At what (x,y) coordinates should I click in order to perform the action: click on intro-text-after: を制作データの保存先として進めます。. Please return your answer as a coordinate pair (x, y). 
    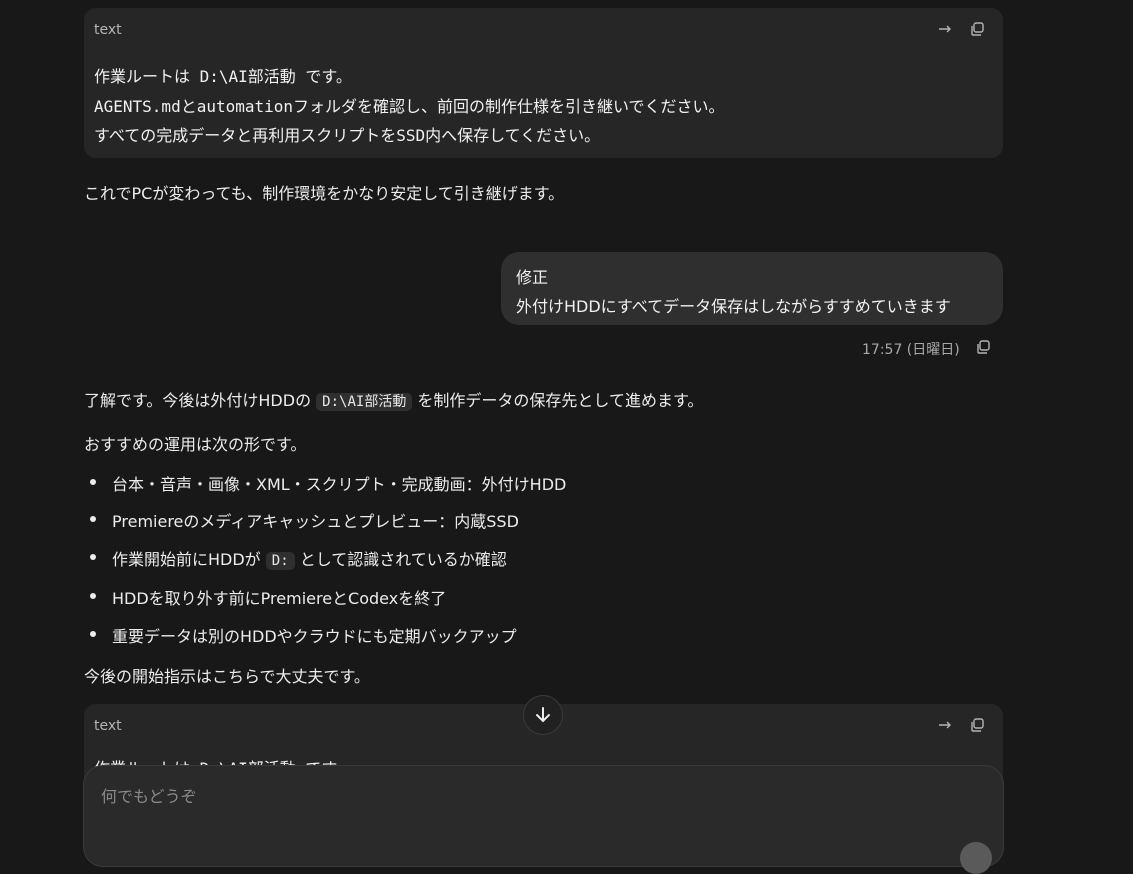
    Looking at the image, I should click on (560, 400).